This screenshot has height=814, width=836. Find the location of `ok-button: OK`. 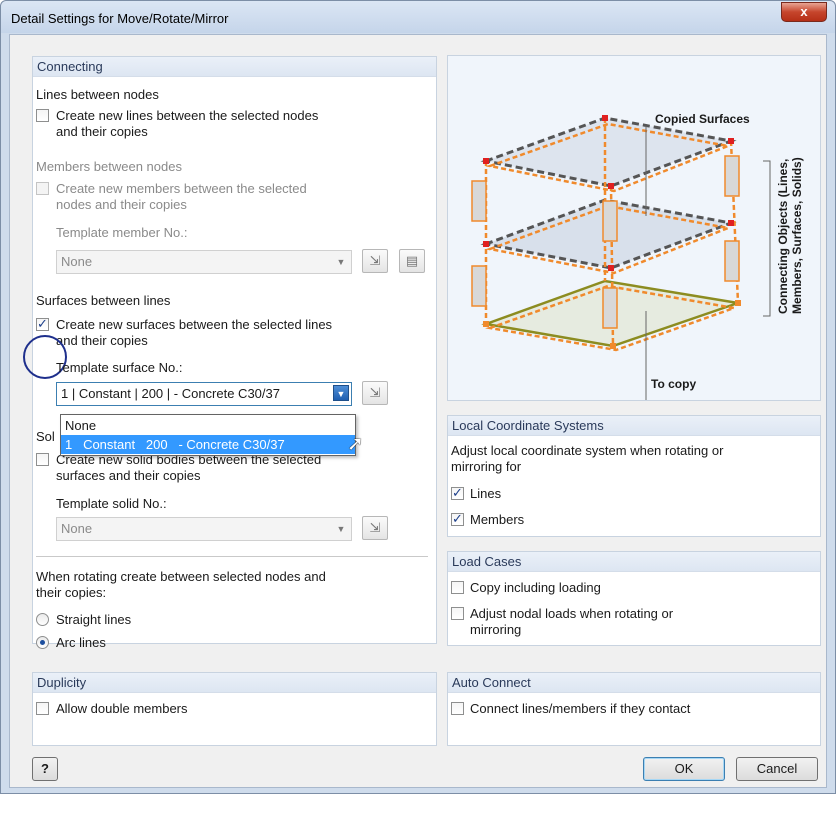

ok-button: OK is located at coordinates (684, 769).